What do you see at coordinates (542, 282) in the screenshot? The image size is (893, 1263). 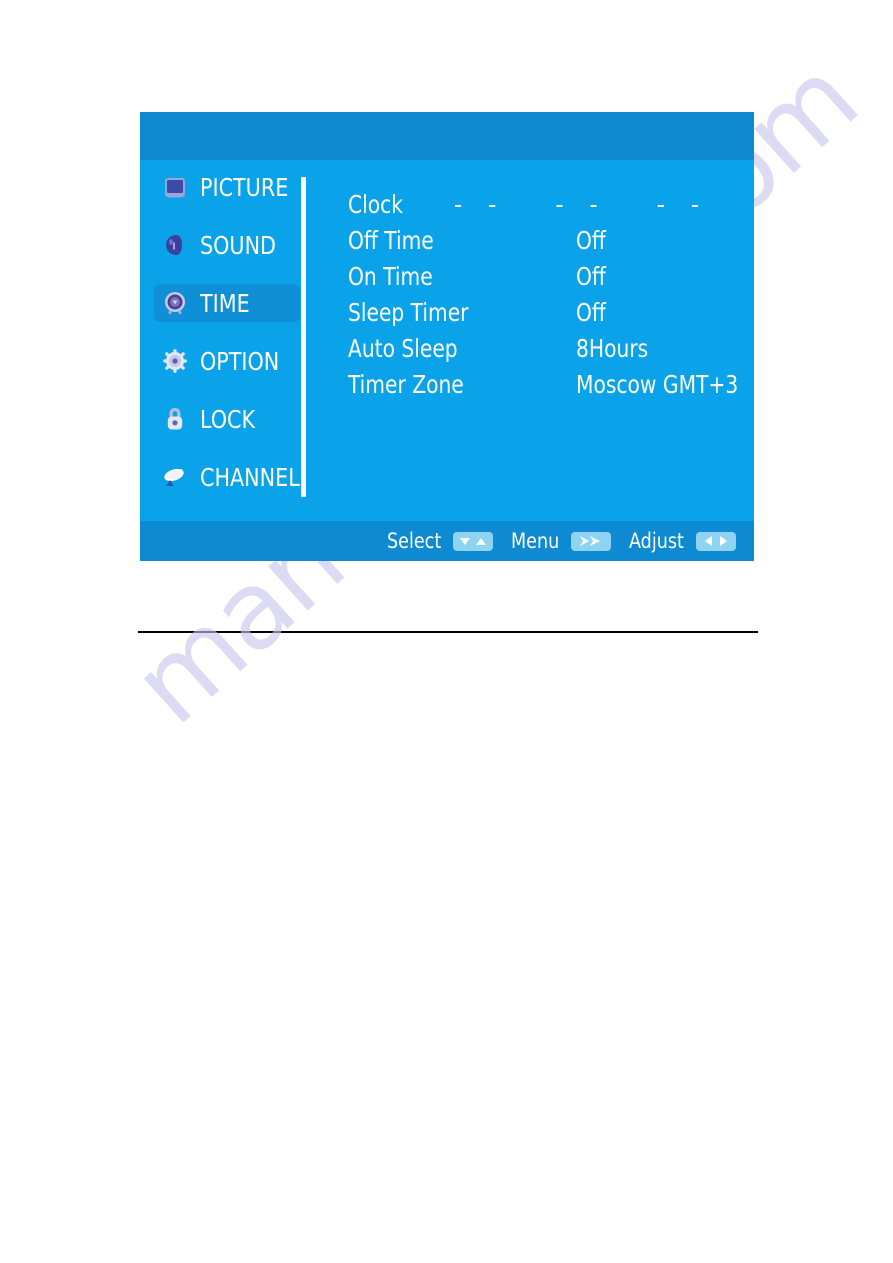 I see `setting-row-on-time: On Time Off` at bounding box center [542, 282].